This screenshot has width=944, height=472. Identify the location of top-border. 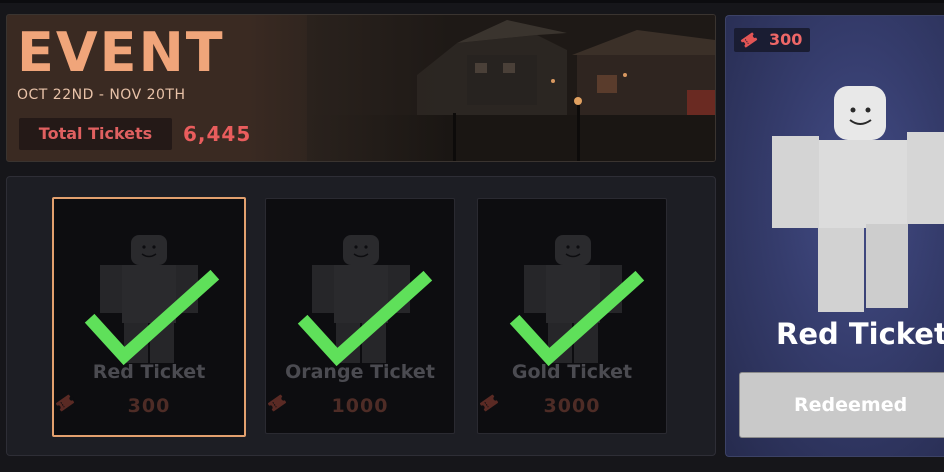
(472, 1).